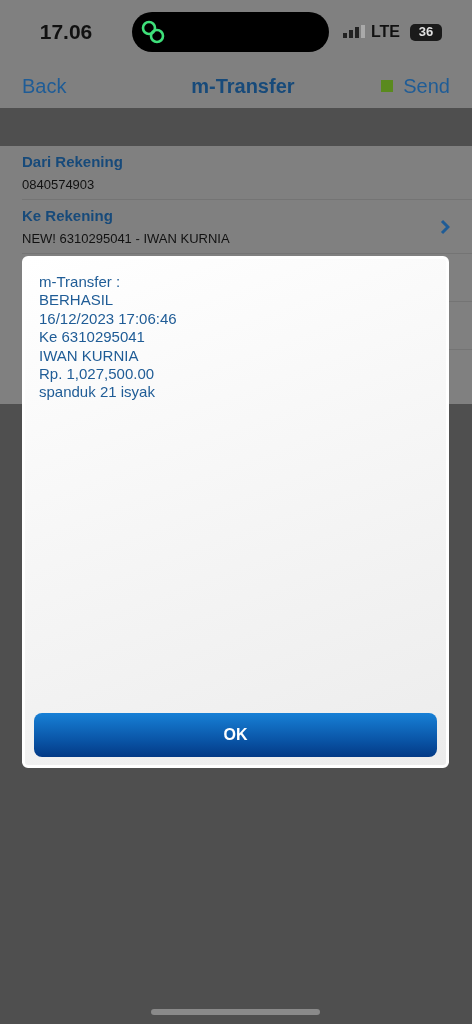 The height and width of the screenshot is (1024, 472). Describe the element at coordinates (387, 86) in the screenshot. I see `status-square-icon` at that location.